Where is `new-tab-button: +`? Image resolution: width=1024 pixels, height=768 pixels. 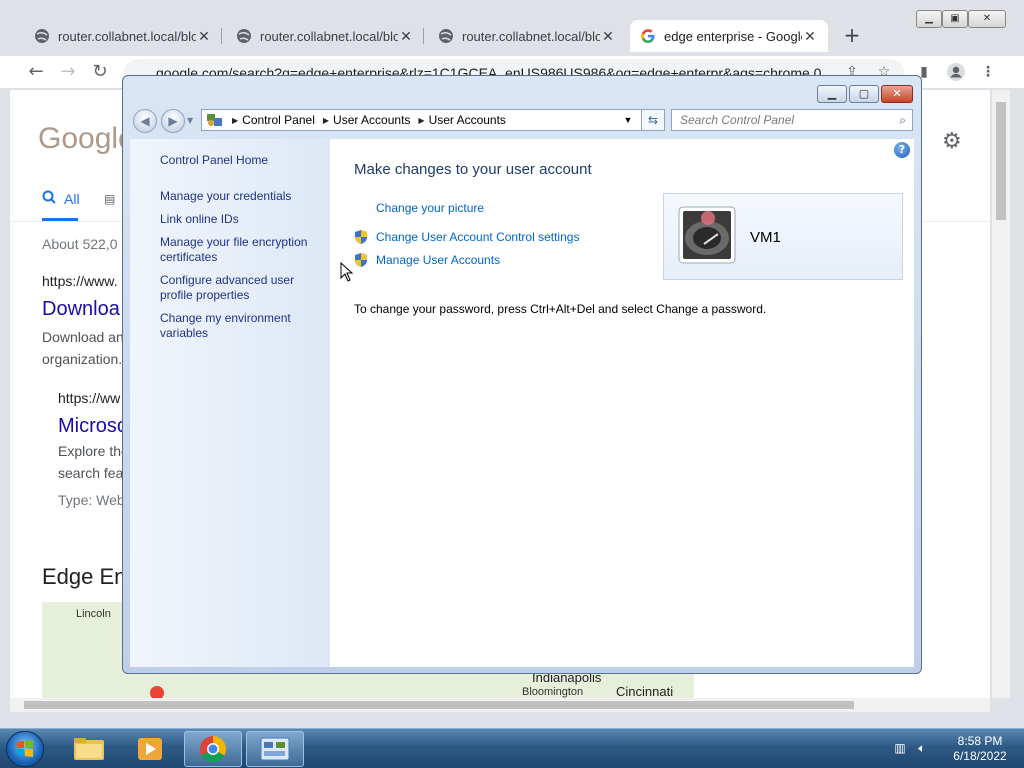 new-tab-button: + is located at coordinates (852, 36).